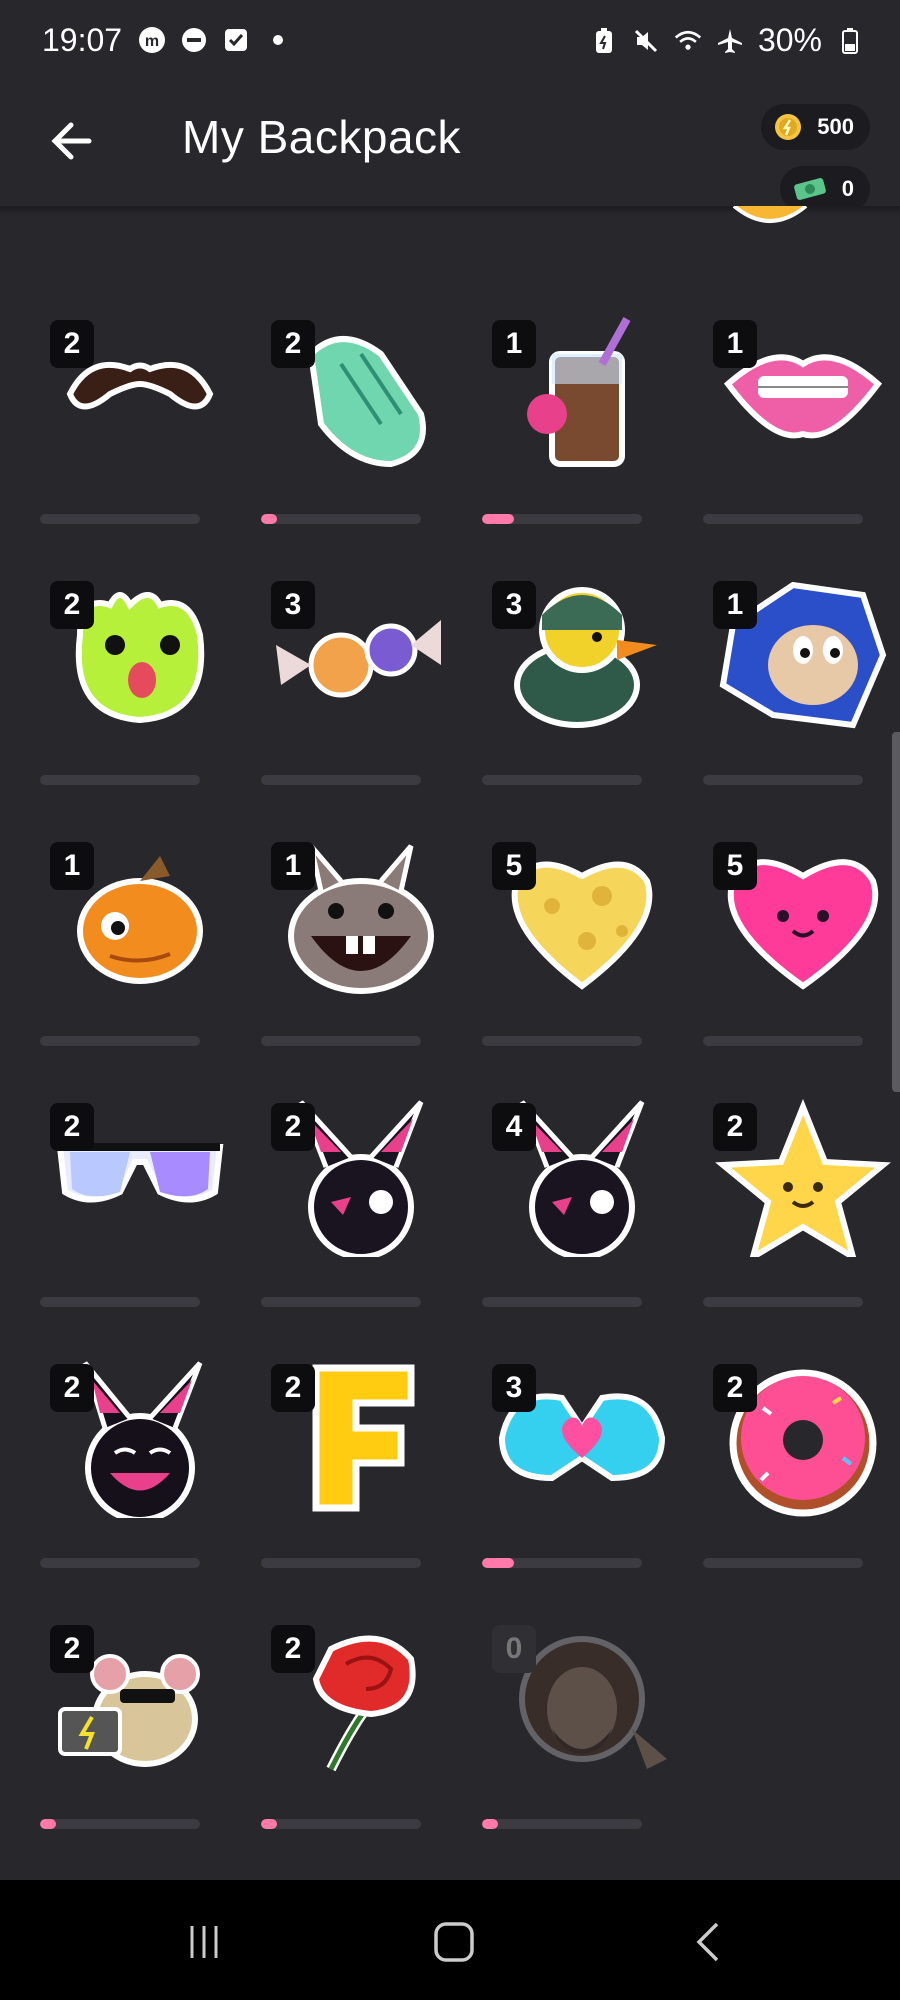 This screenshot has width=900, height=2000. What do you see at coordinates (322, 137) in the screenshot?
I see `page-title: My Backpack` at bounding box center [322, 137].